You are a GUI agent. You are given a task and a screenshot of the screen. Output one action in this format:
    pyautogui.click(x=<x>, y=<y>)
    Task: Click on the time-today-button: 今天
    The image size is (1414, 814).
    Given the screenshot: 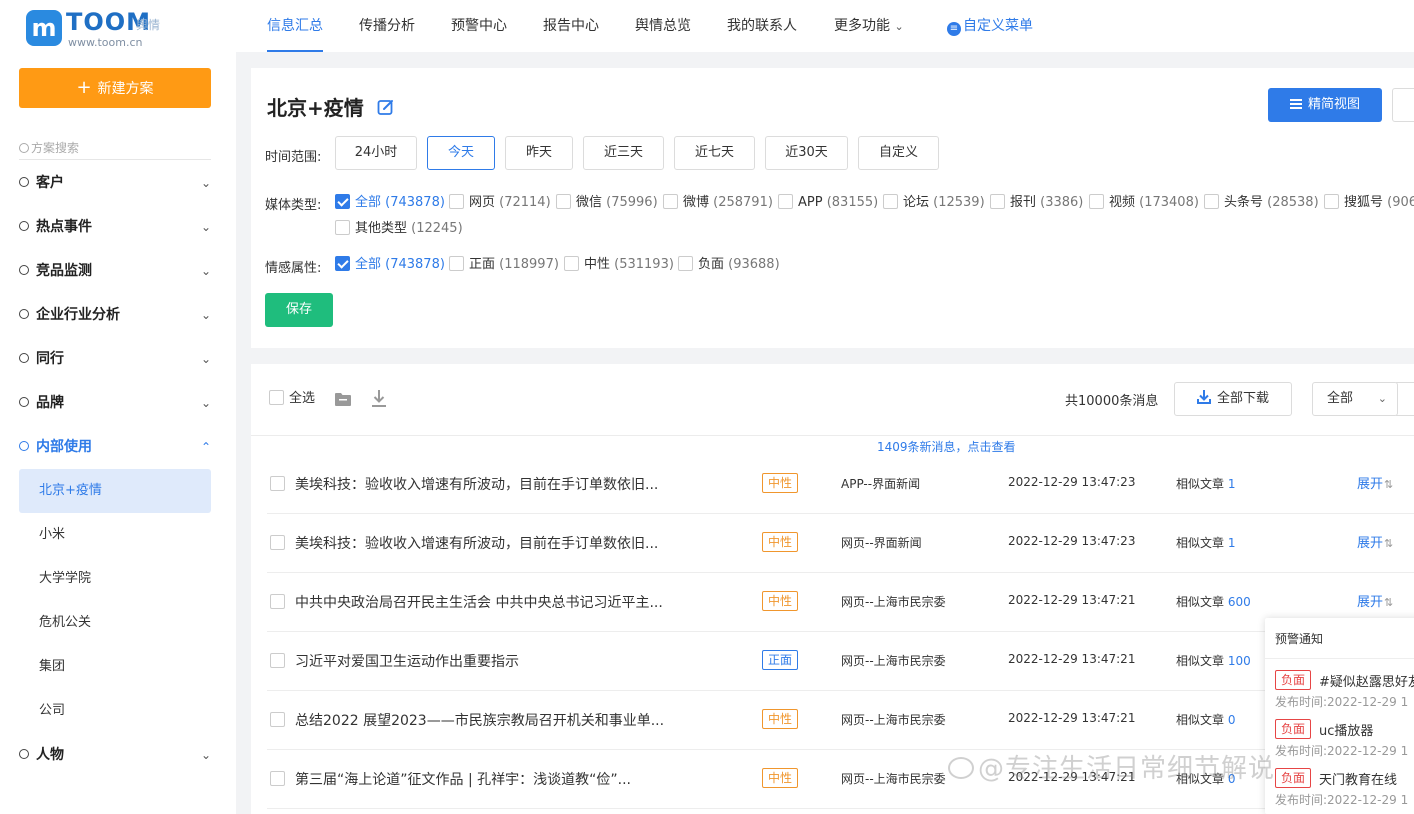 What is the action you would take?
    pyautogui.click(x=461, y=153)
    